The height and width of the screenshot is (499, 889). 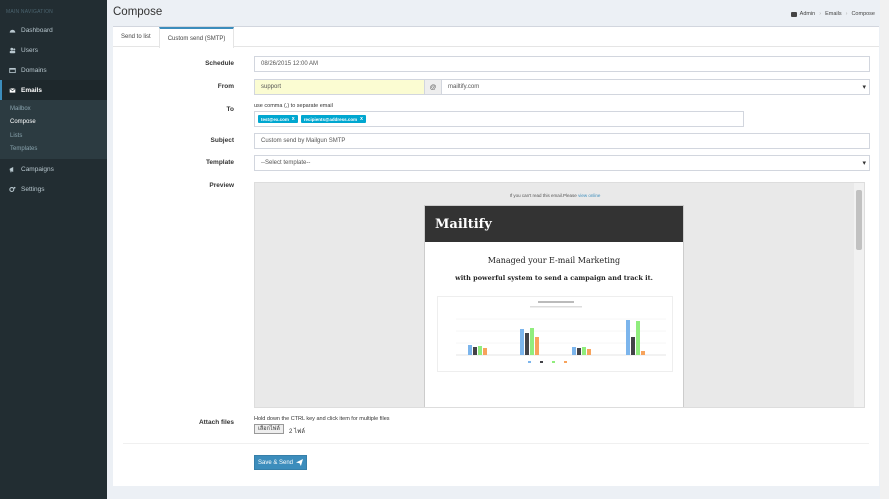 What do you see at coordinates (11, 169) in the screenshot?
I see `bullhorn-icon` at bounding box center [11, 169].